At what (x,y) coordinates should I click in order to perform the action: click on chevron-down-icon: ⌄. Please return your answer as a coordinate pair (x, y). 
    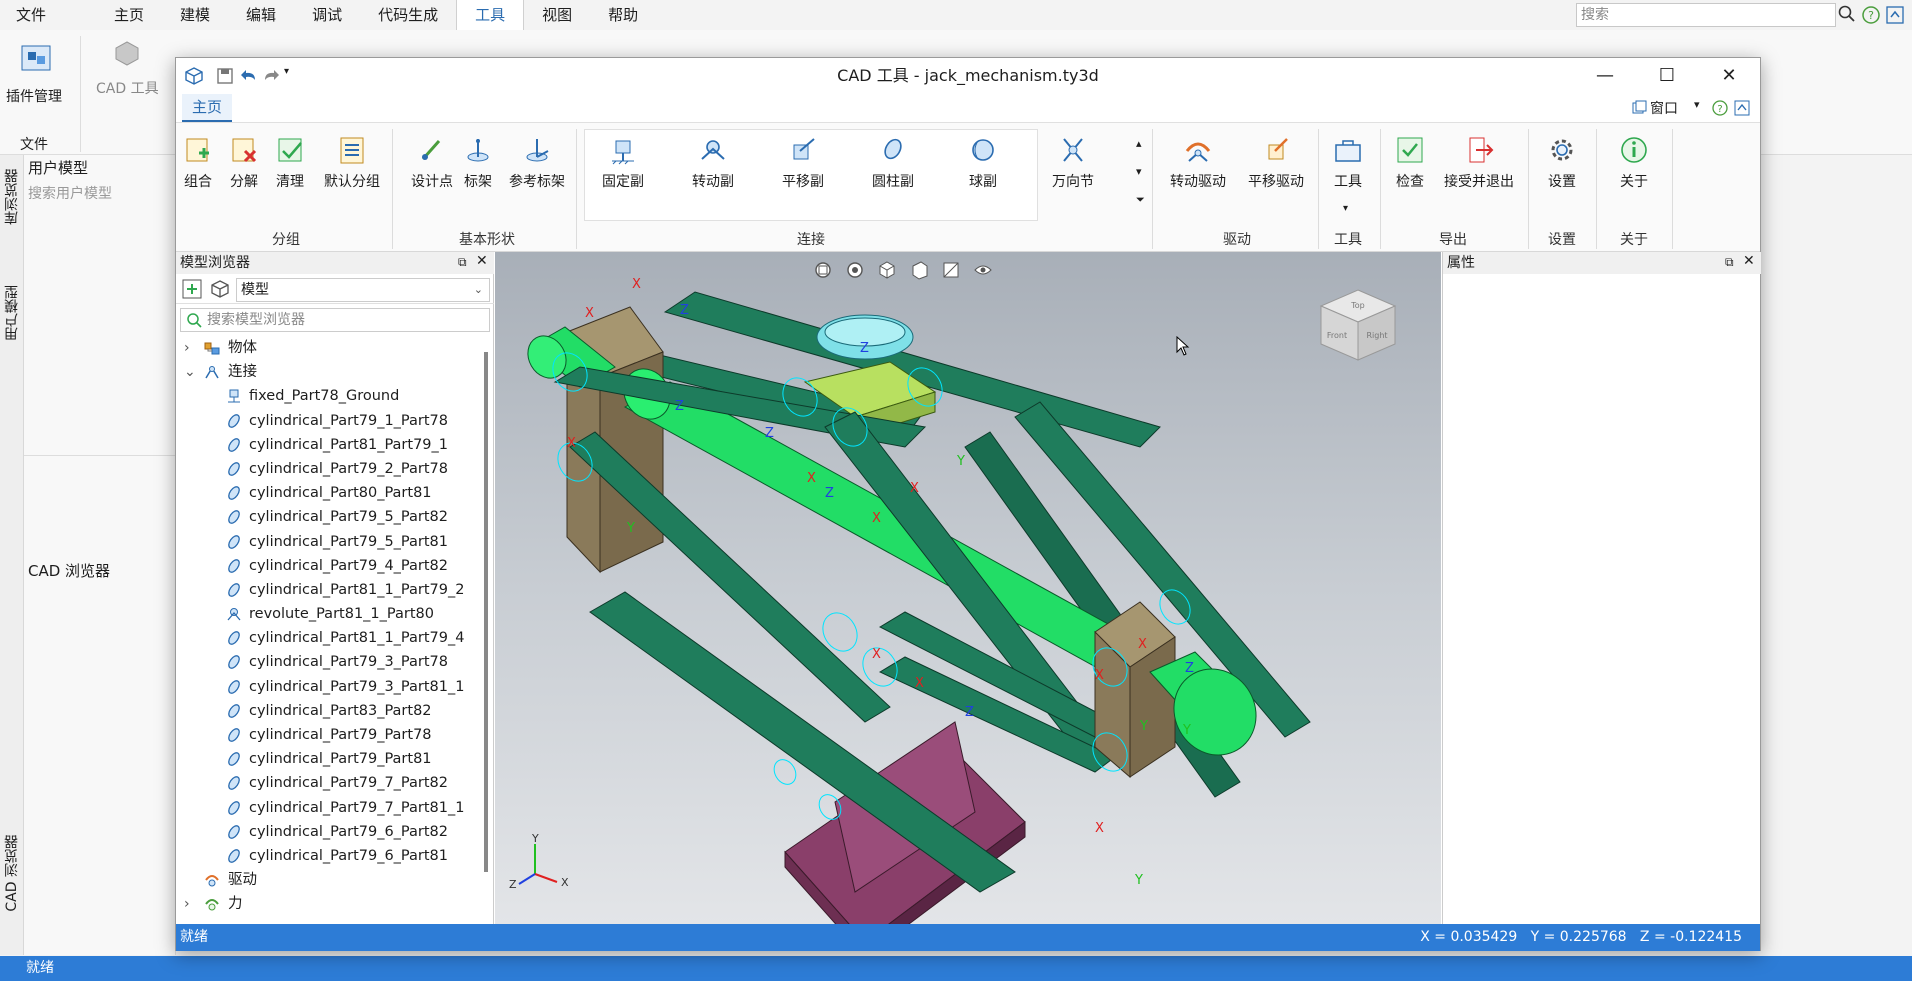
    Looking at the image, I should click on (190, 372).